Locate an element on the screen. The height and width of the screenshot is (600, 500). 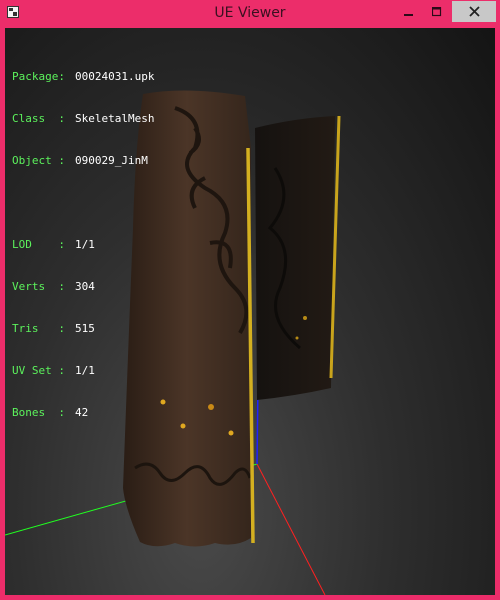
back-cloth-panel is located at coordinates (295, 258).